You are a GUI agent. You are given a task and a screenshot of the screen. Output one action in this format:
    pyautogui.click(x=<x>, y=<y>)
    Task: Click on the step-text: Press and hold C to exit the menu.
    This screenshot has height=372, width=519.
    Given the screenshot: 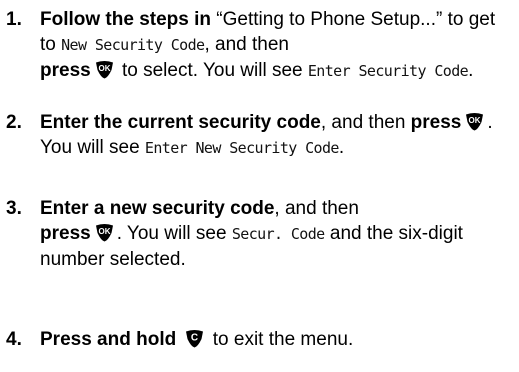 What is the action you would take?
    pyautogui.click(x=277, y=339)
    